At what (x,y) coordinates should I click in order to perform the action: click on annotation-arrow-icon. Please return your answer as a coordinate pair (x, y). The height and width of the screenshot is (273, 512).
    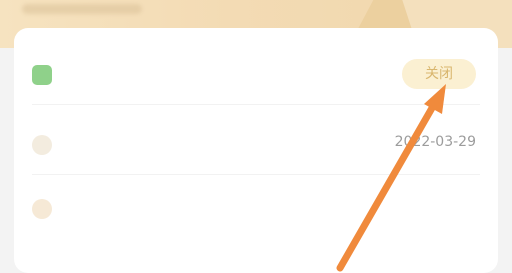
    Looking at the image, I should click on (391, 178).